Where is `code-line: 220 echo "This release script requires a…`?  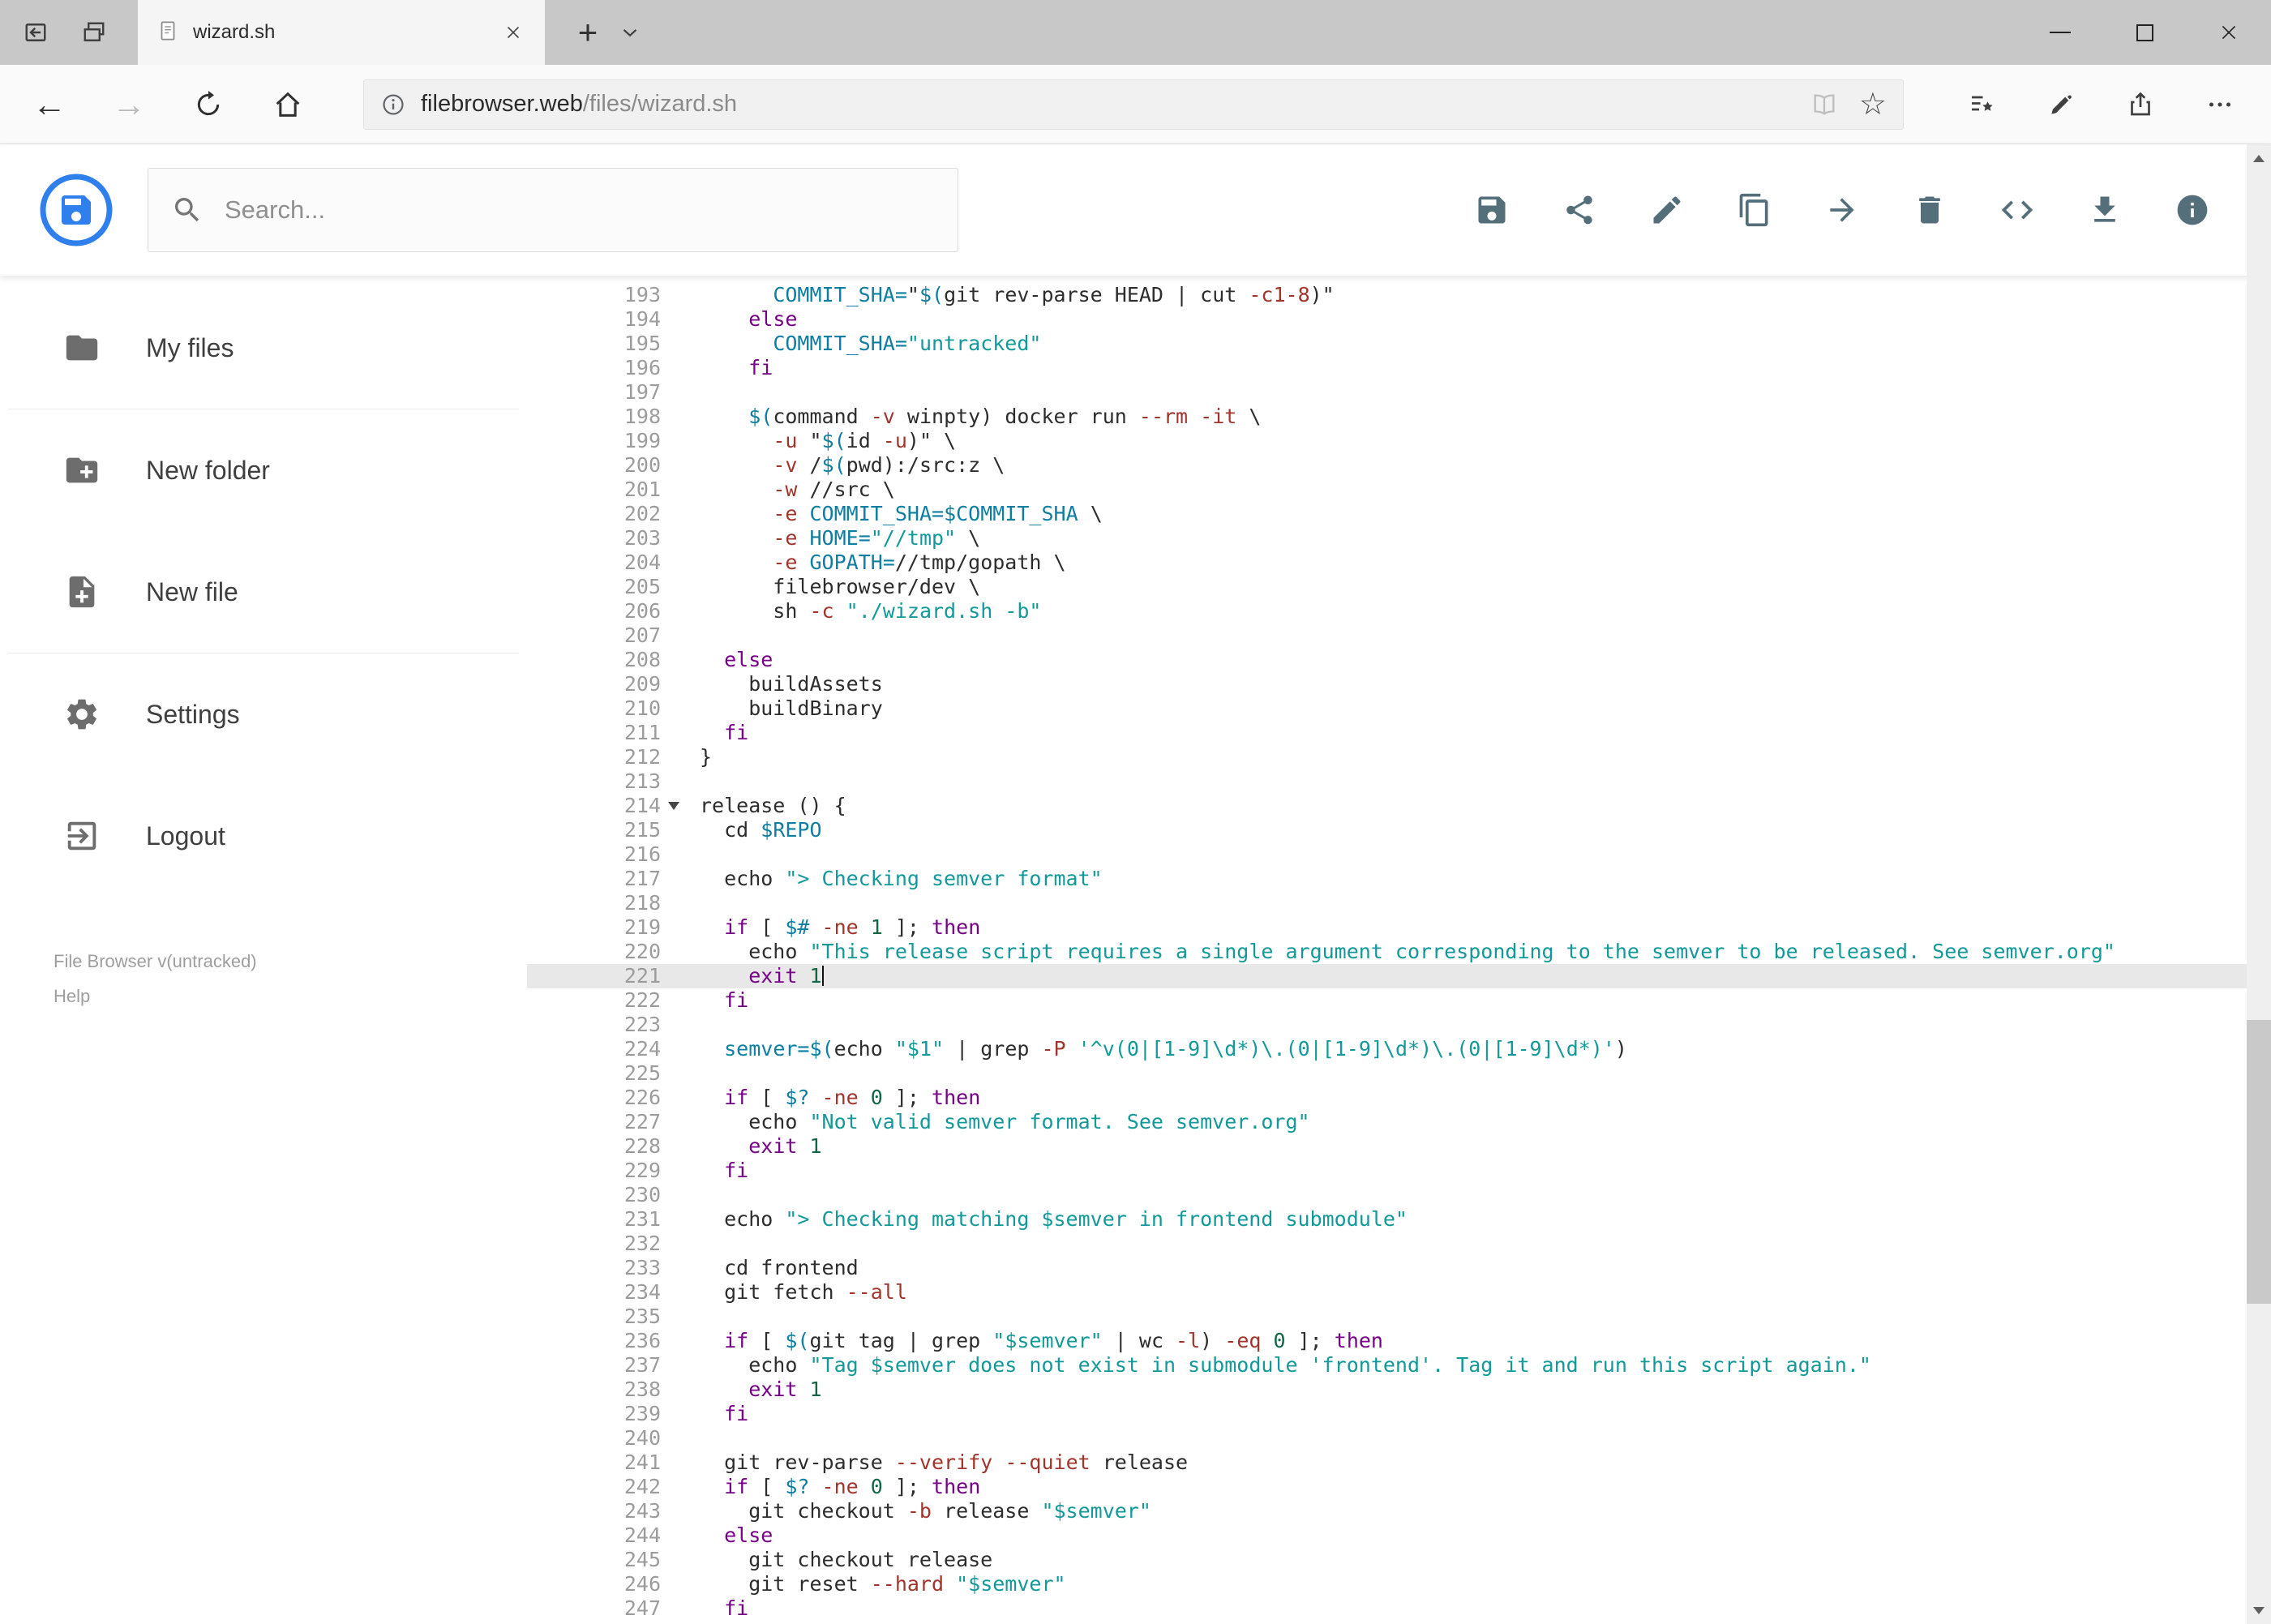
code-line: 220 echo "This release script requires a… is located at coordinates (1399, 952).